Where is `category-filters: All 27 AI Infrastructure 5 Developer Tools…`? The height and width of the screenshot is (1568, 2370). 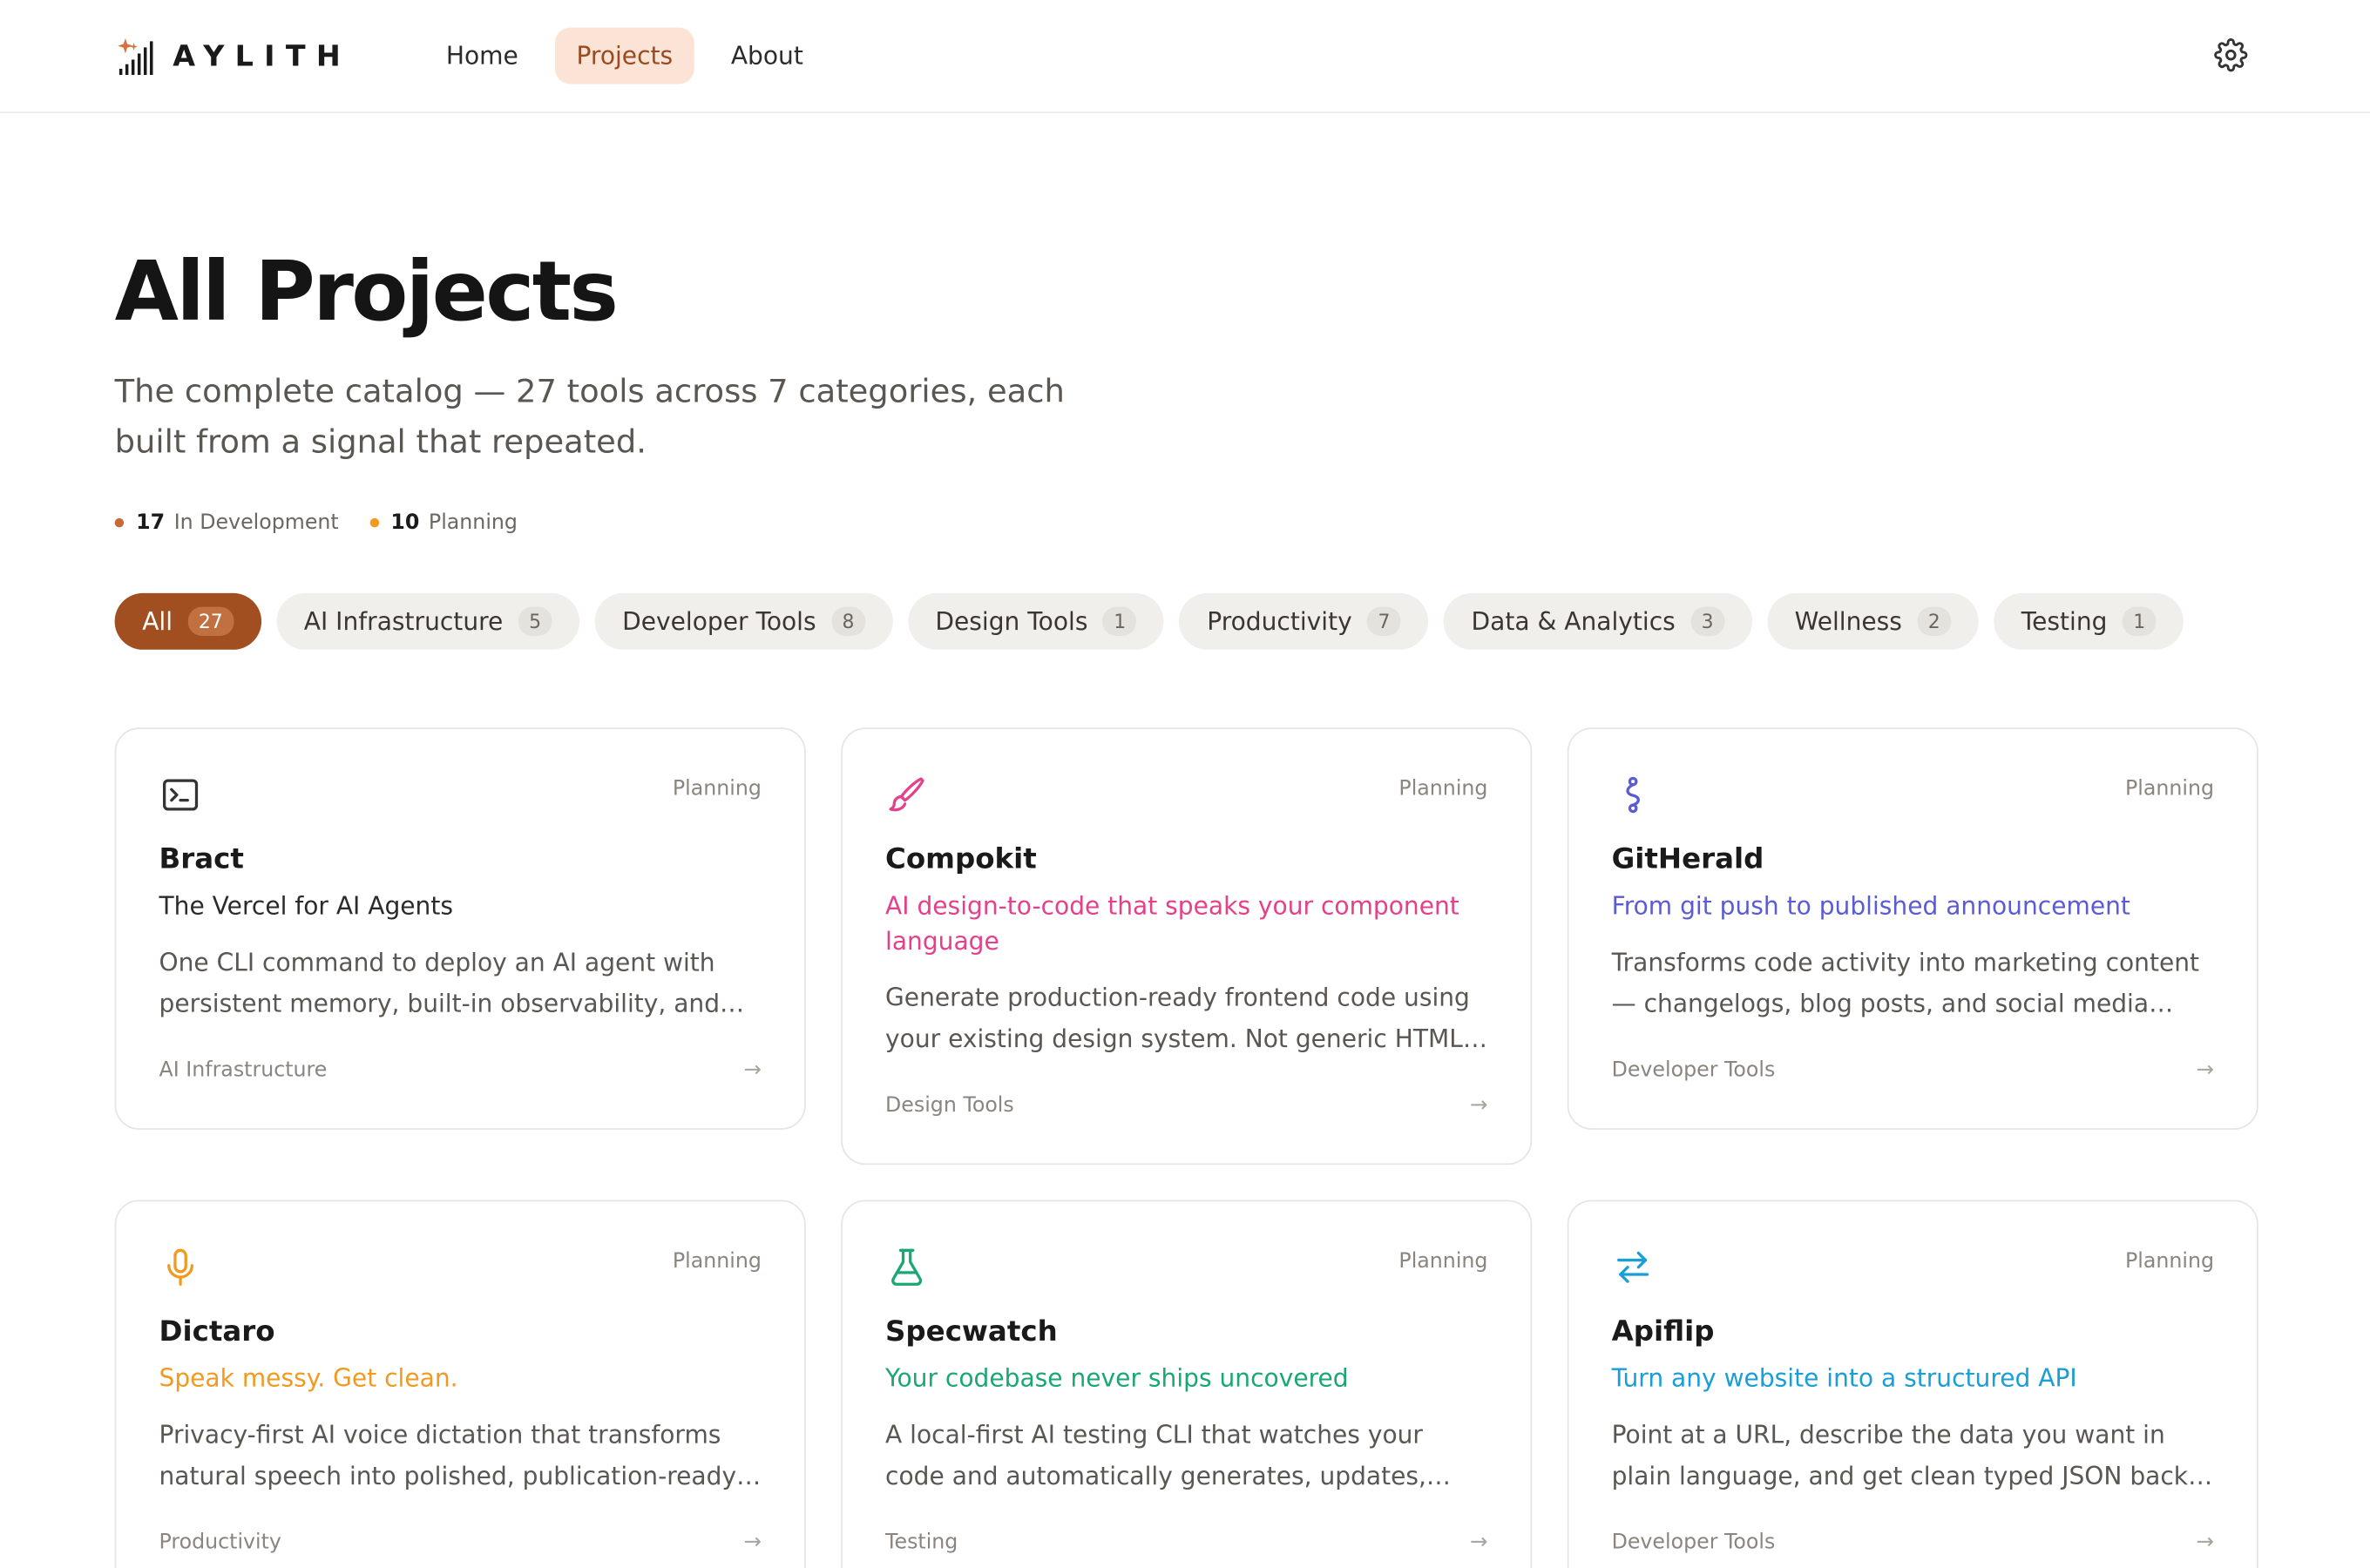
category-filters: All 27 AI Infrastructure 5 Developer Tools… is located at coordinates (1185, 621).